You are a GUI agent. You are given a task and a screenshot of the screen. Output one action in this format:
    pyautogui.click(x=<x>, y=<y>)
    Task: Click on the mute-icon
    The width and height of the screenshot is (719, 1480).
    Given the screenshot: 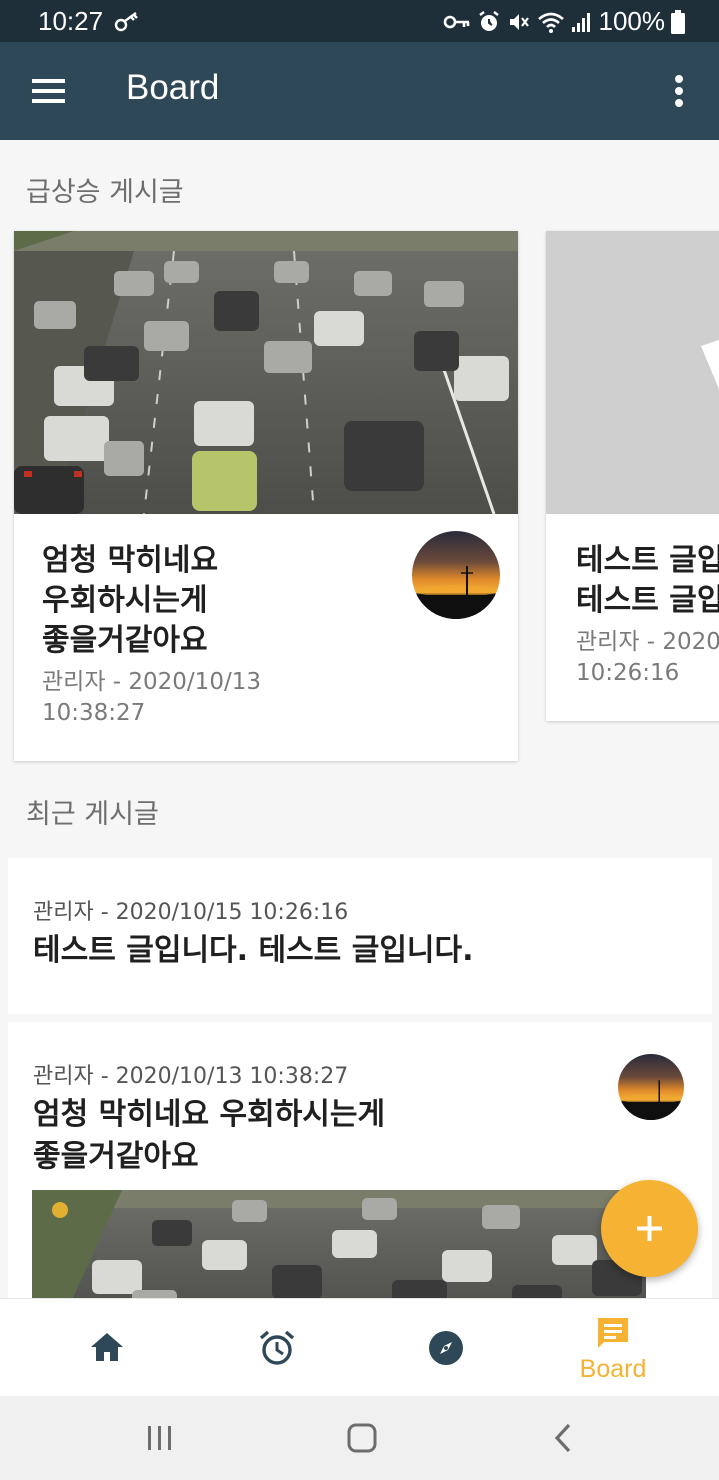 What is the action you would take?
    pyautogui.click(x=519, y=22)
    